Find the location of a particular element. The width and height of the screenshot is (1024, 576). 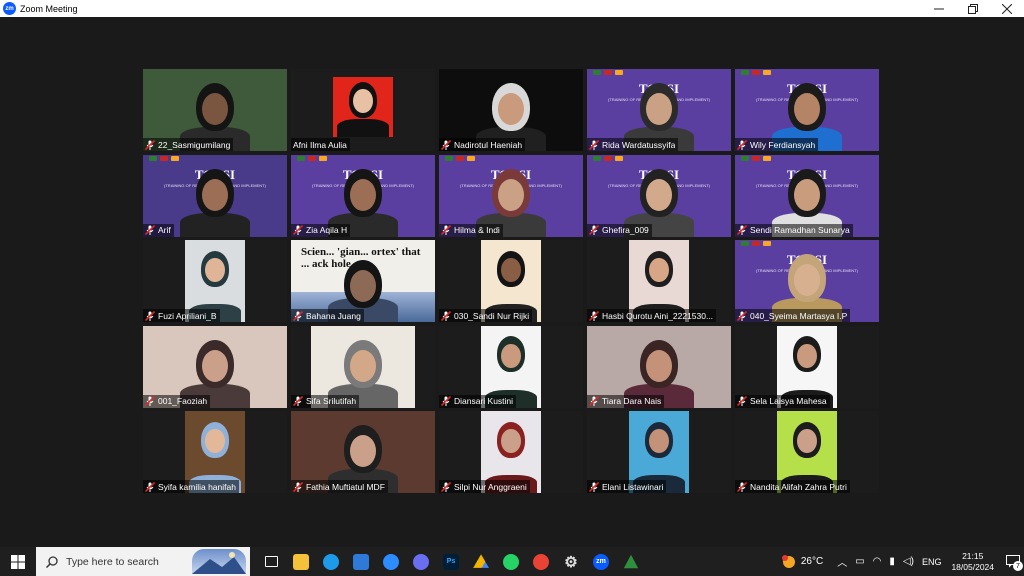

participant-name: Rida Wardatussyifa is located at coordinates (639, 144).